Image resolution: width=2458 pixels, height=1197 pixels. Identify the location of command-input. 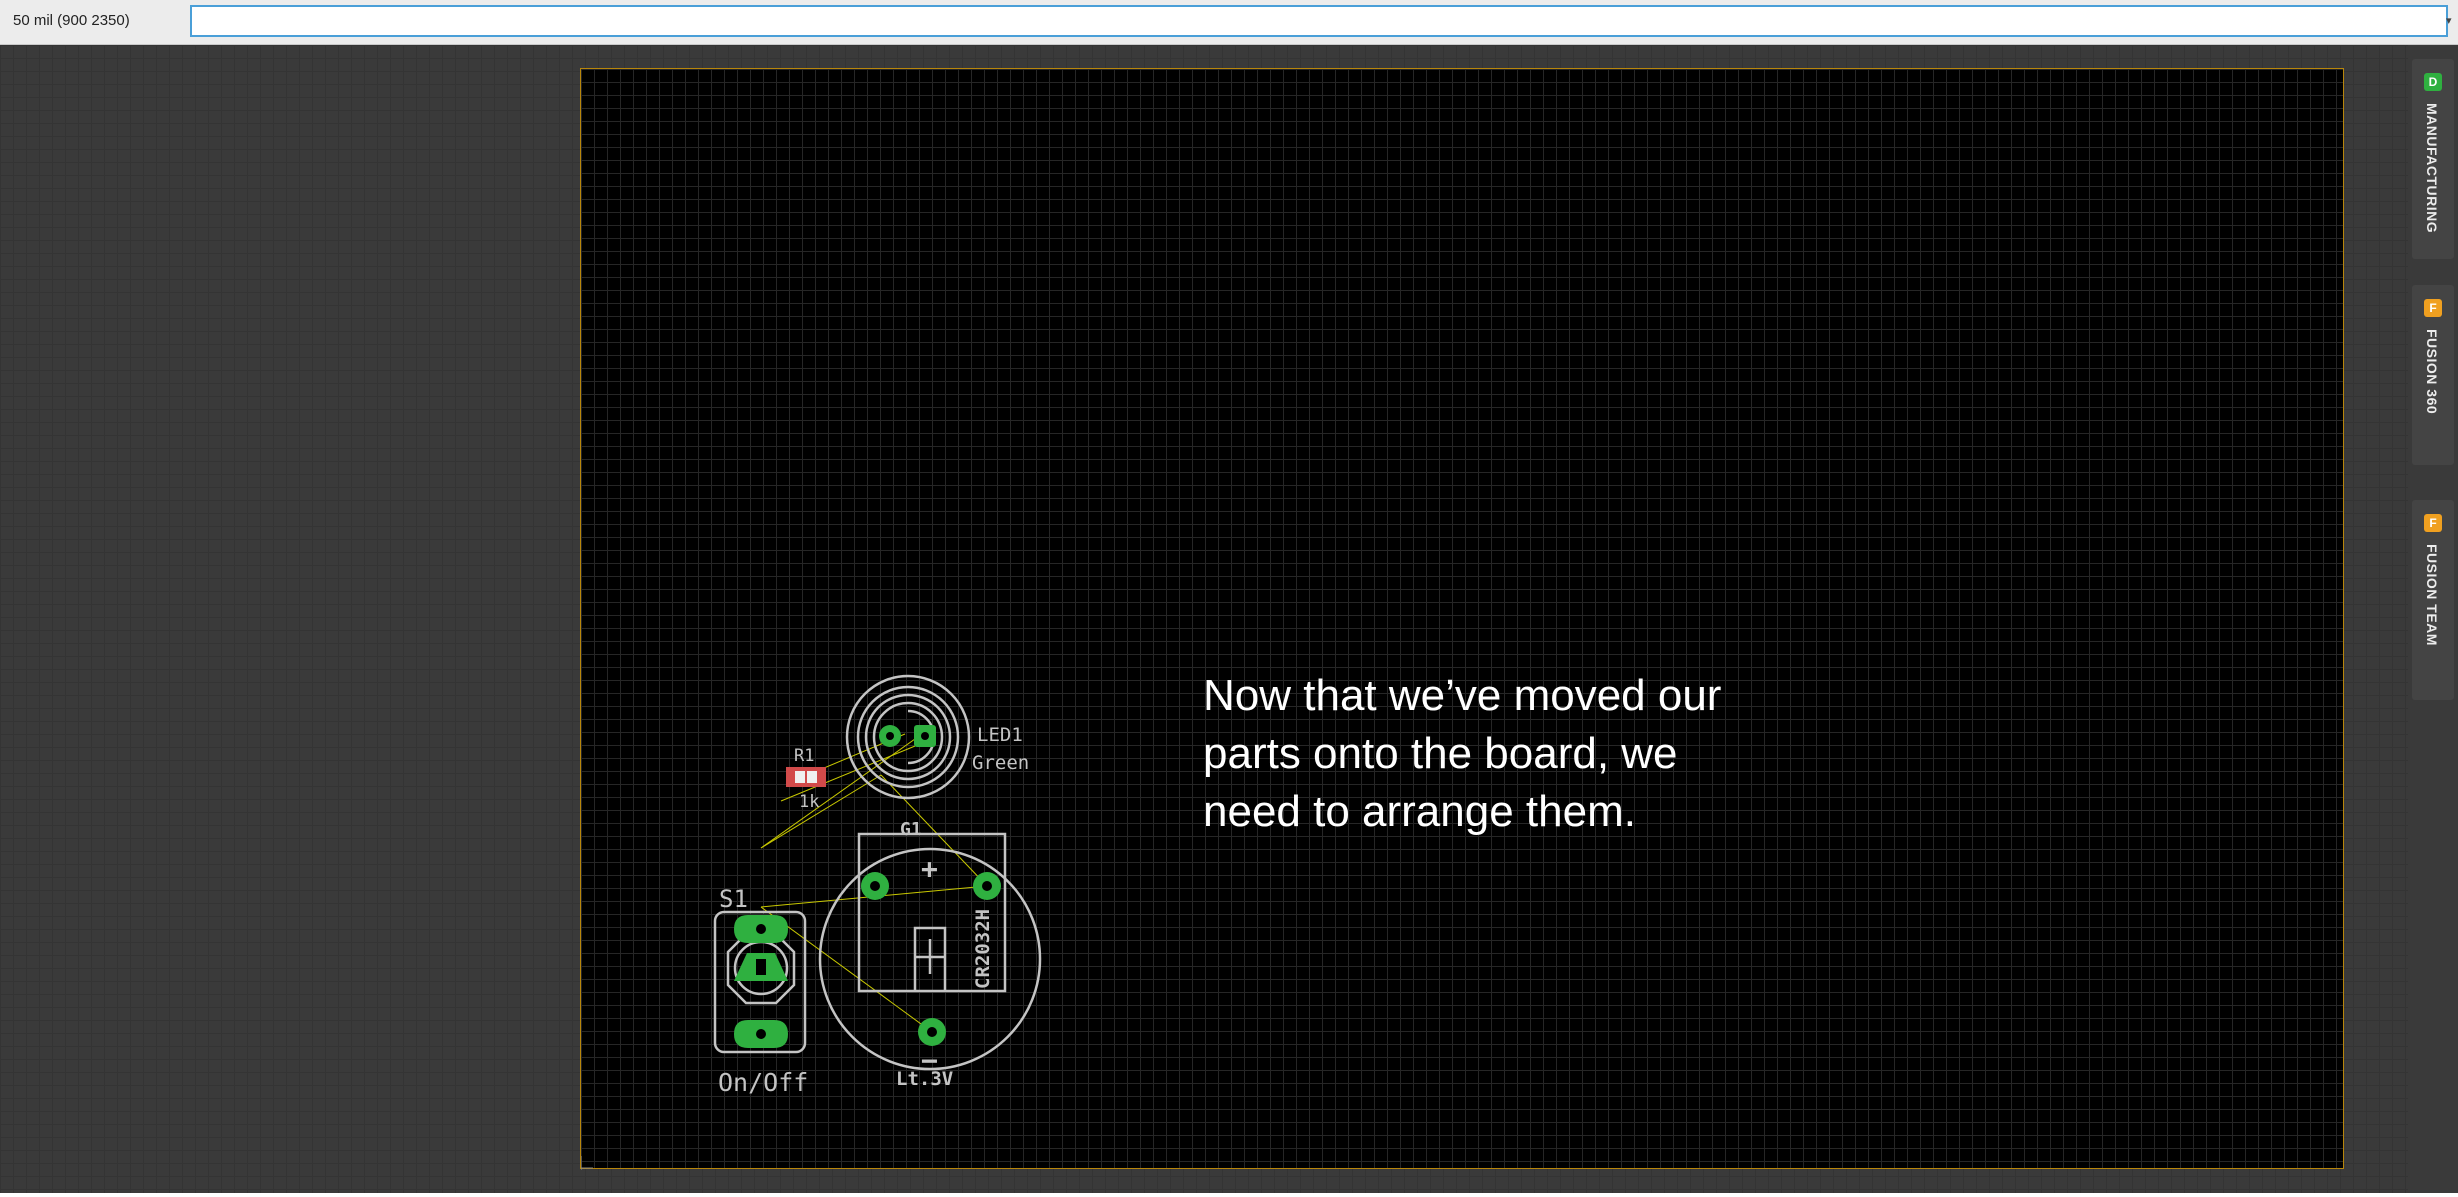
(1319, 21).